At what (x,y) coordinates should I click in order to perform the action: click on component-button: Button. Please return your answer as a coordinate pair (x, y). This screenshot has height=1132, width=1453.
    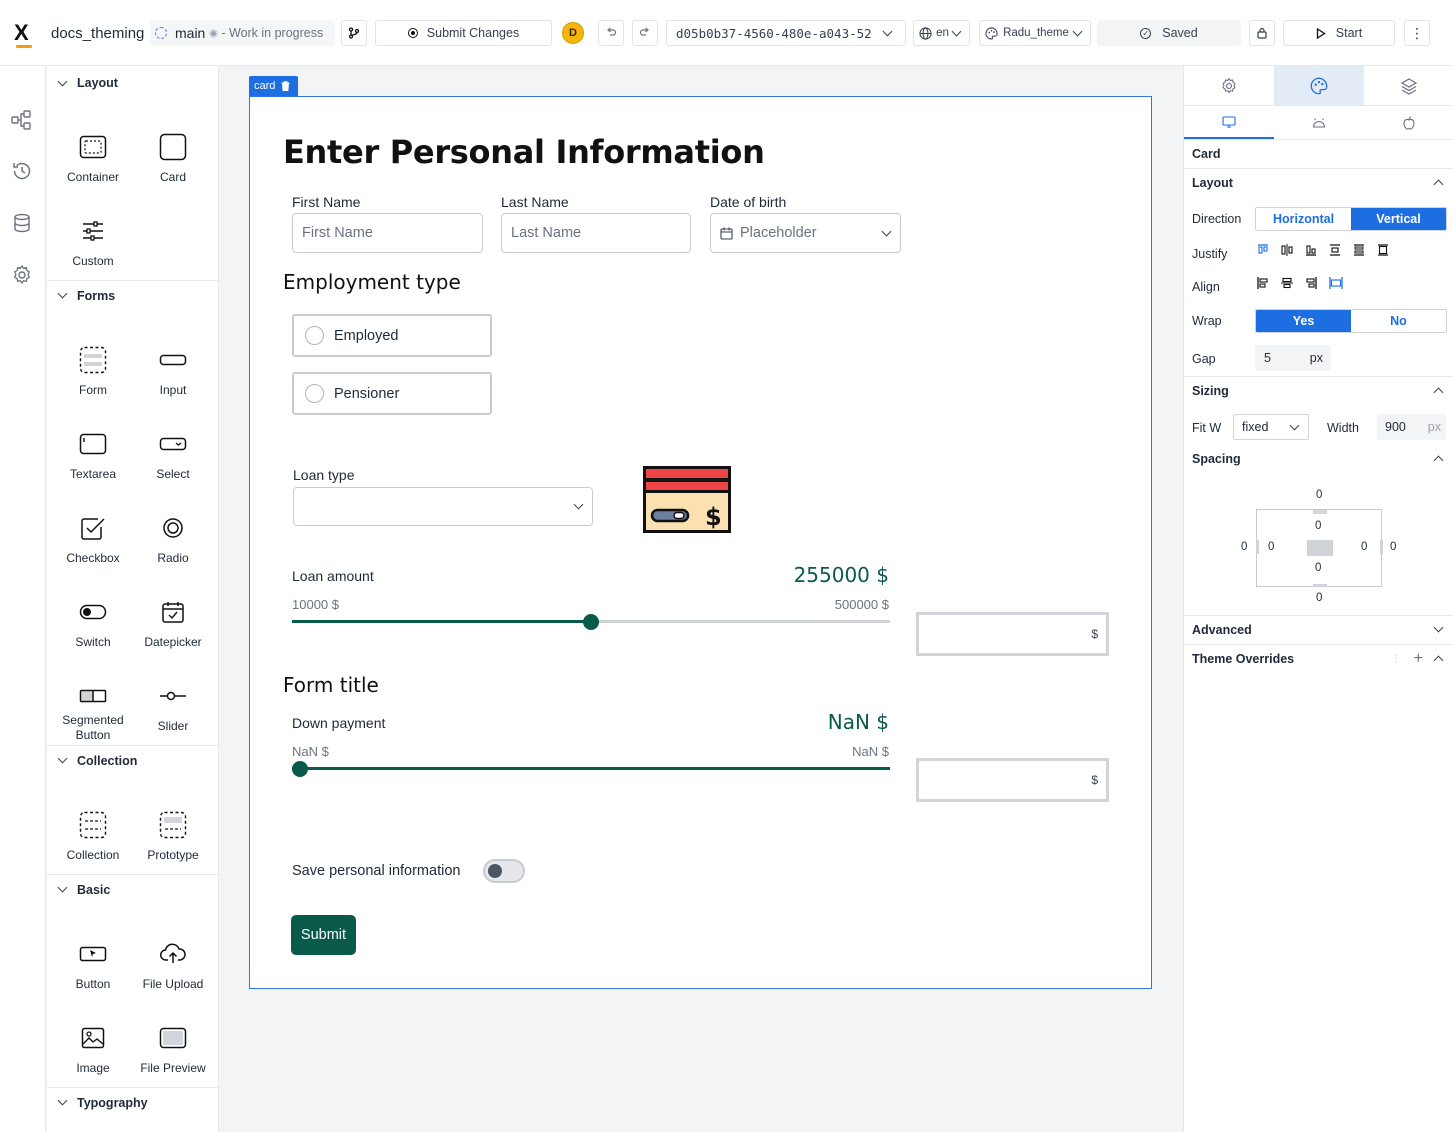
    Looking at the image, I should click on (93, 974).